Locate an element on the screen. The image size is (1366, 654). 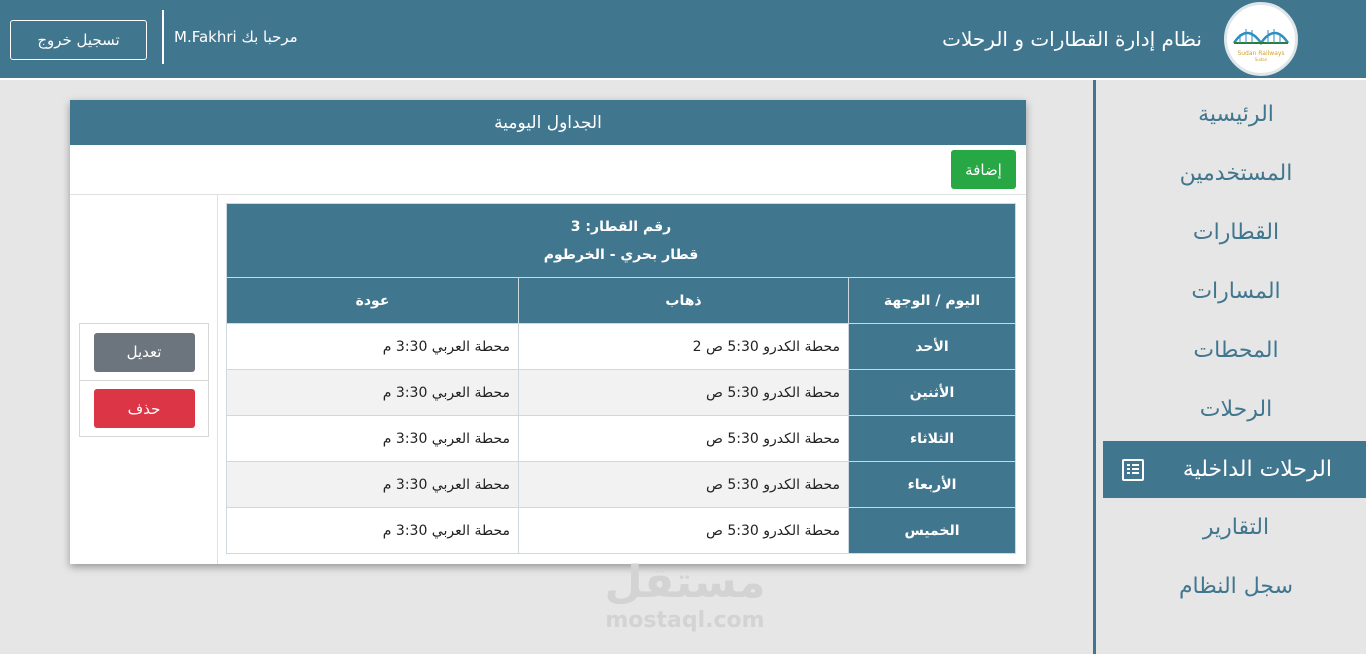
day-cell: الأربعاء is located at coordinates (932, 484).